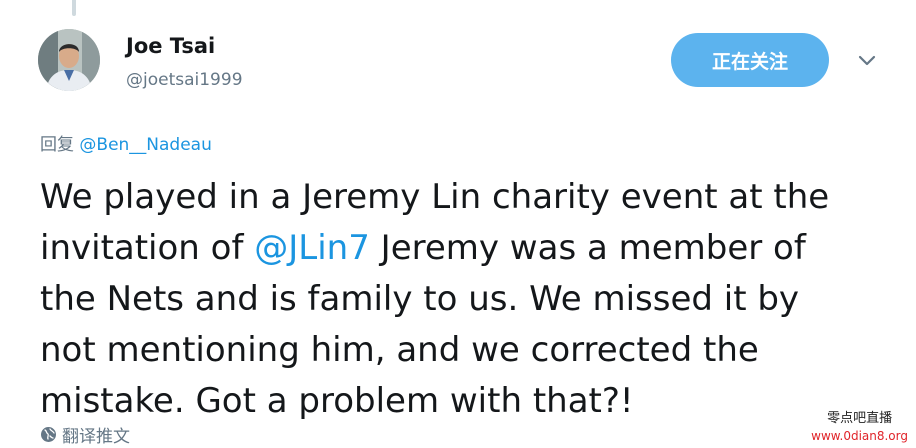 This screenshot has height=448, width=916. I want to click on translate-tweet-link: 翻译推文, so click(85, 434).